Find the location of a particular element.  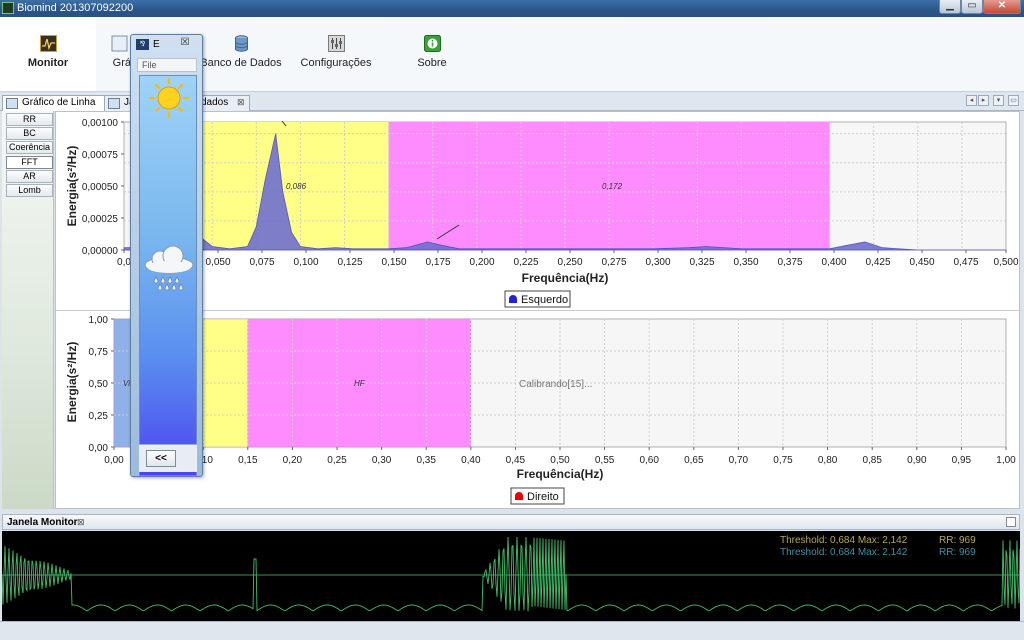

floating-window-title: E is located at coordinates (156, 44).